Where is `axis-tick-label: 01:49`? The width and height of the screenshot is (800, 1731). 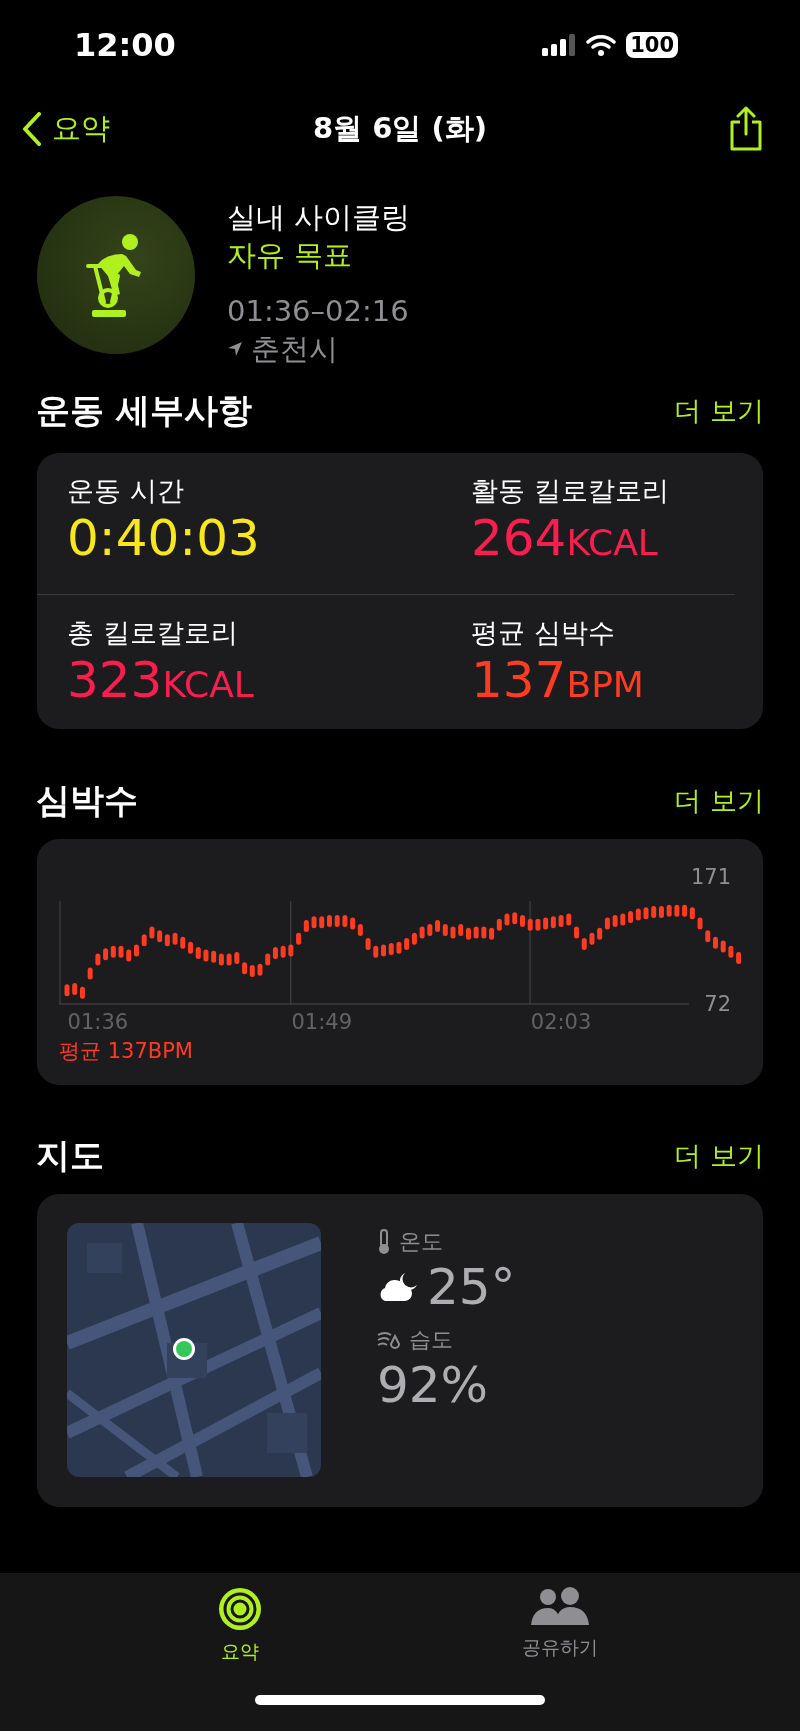
axis-tick-label: 01:49 is located at coordinates (322, 1022).